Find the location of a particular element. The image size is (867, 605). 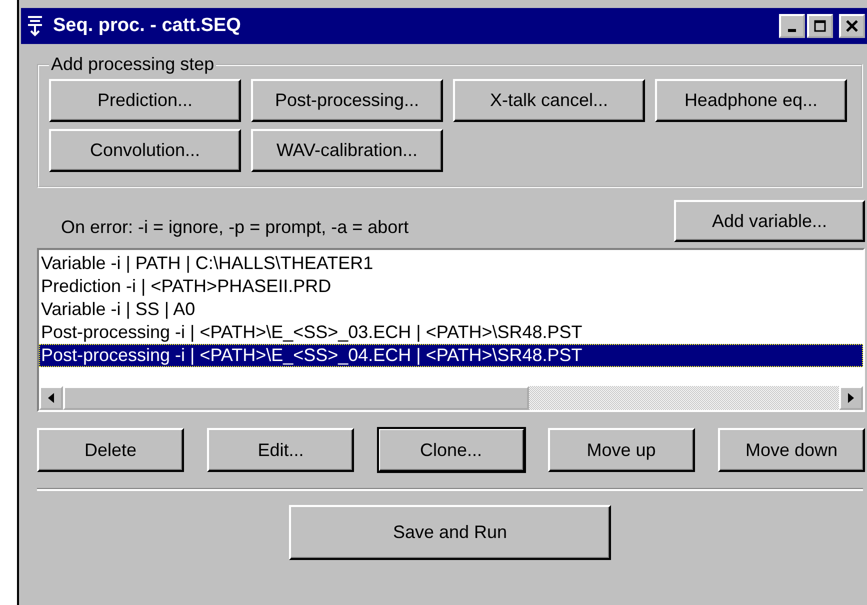

close-button is located at coordinates (852, 26).